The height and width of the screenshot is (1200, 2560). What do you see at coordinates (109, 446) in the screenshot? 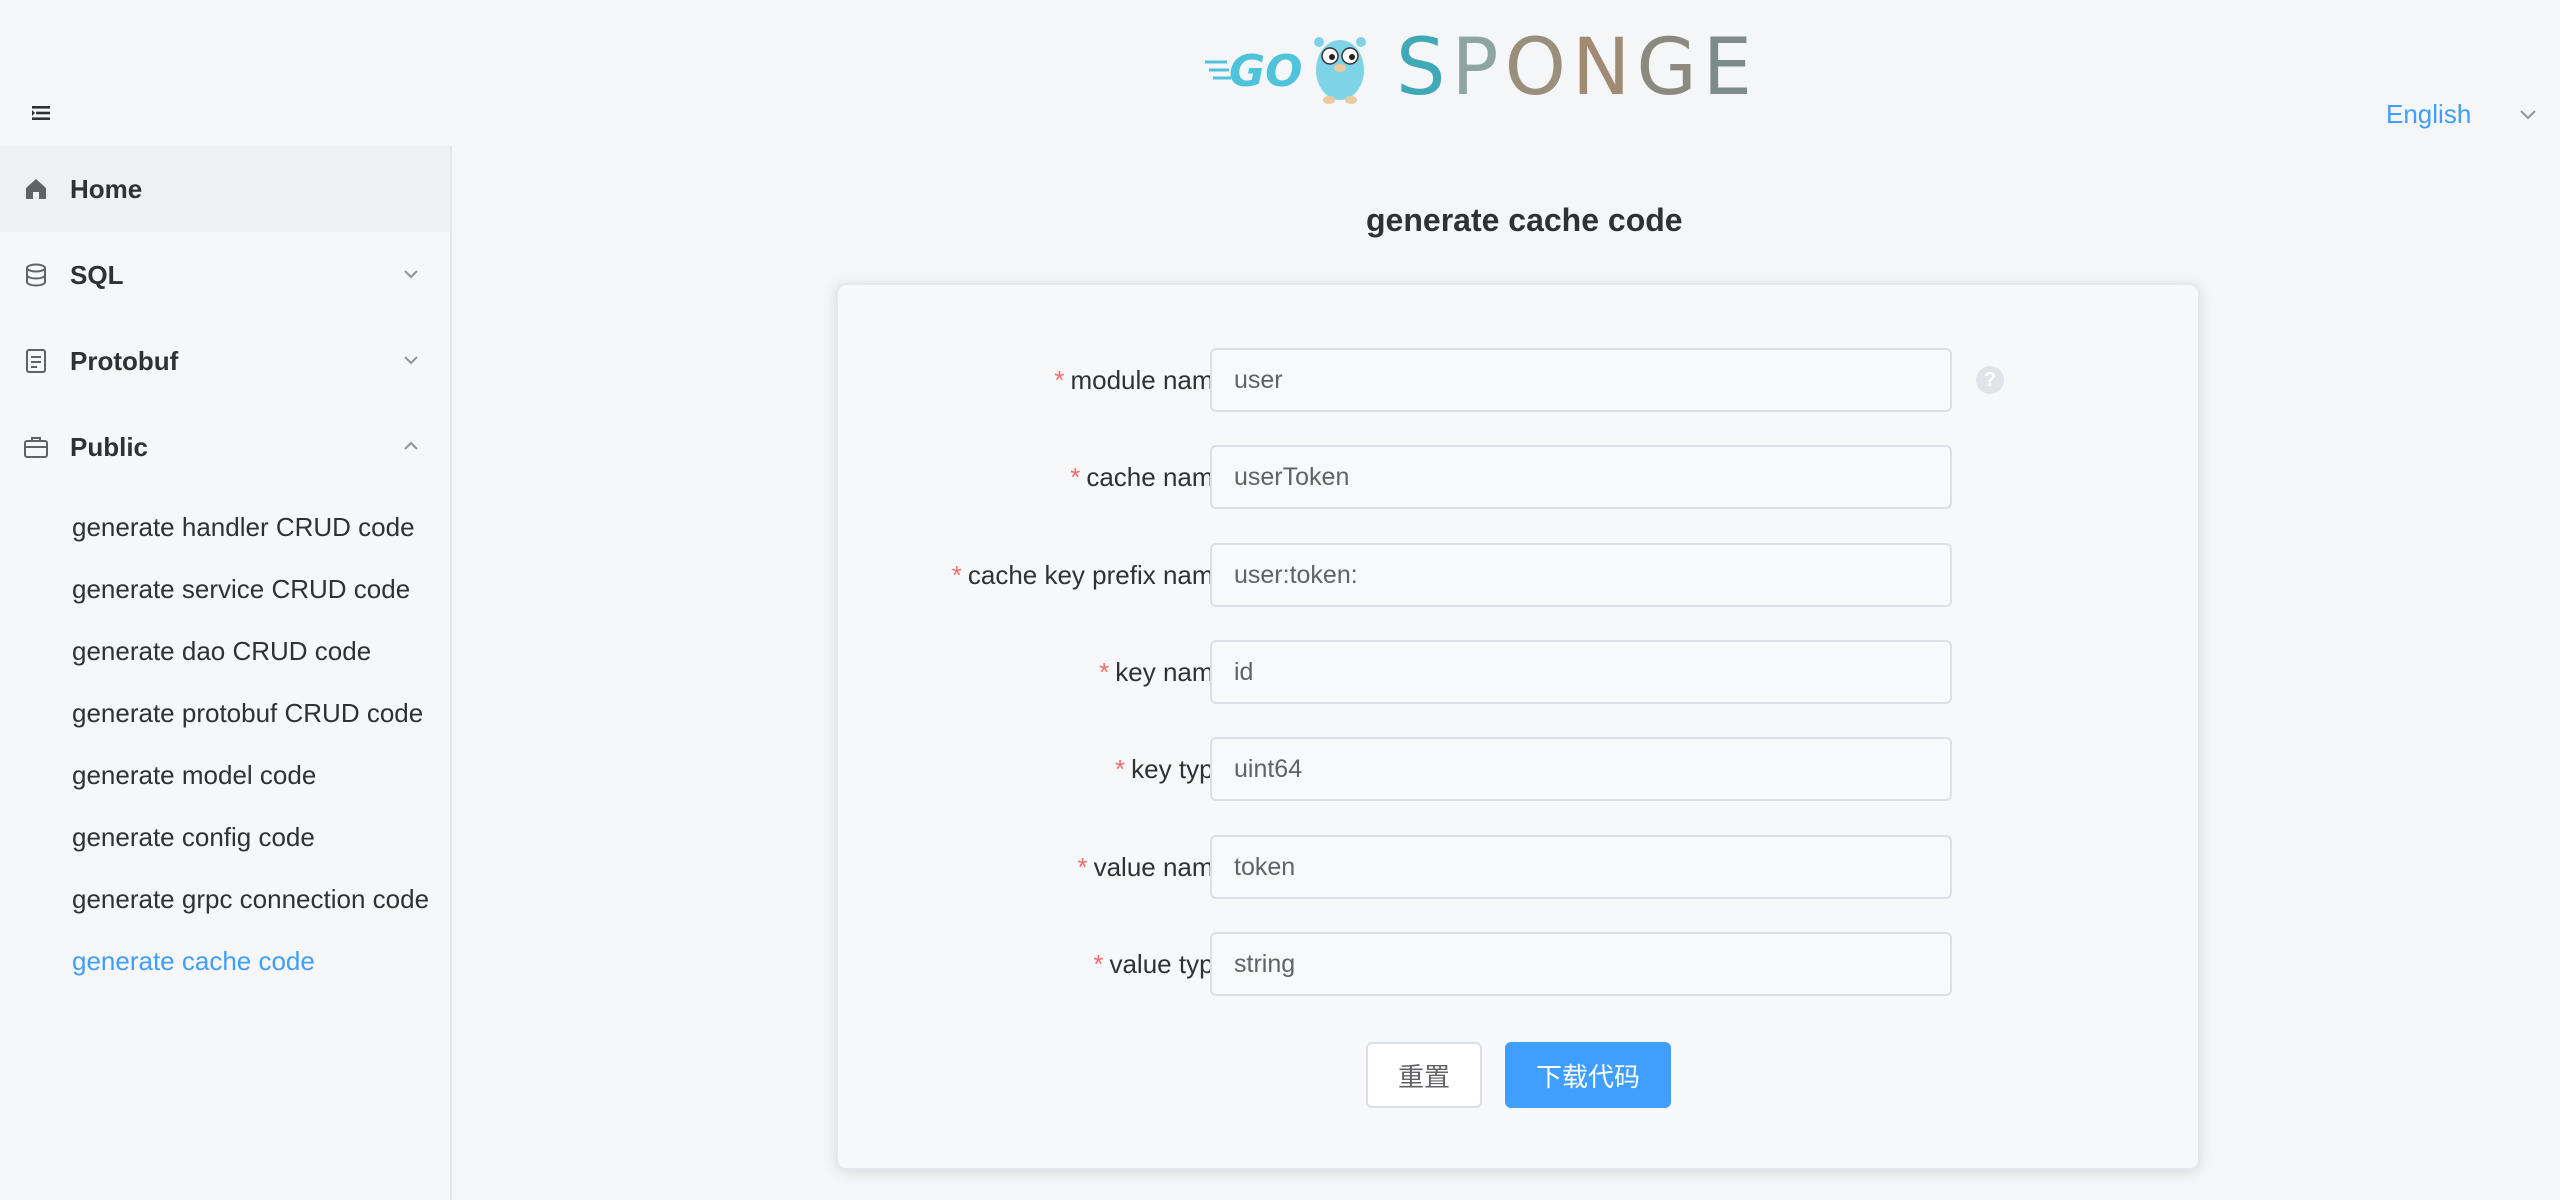
I see `sidebar-item-label: Public` at bounding box center [109, 446].